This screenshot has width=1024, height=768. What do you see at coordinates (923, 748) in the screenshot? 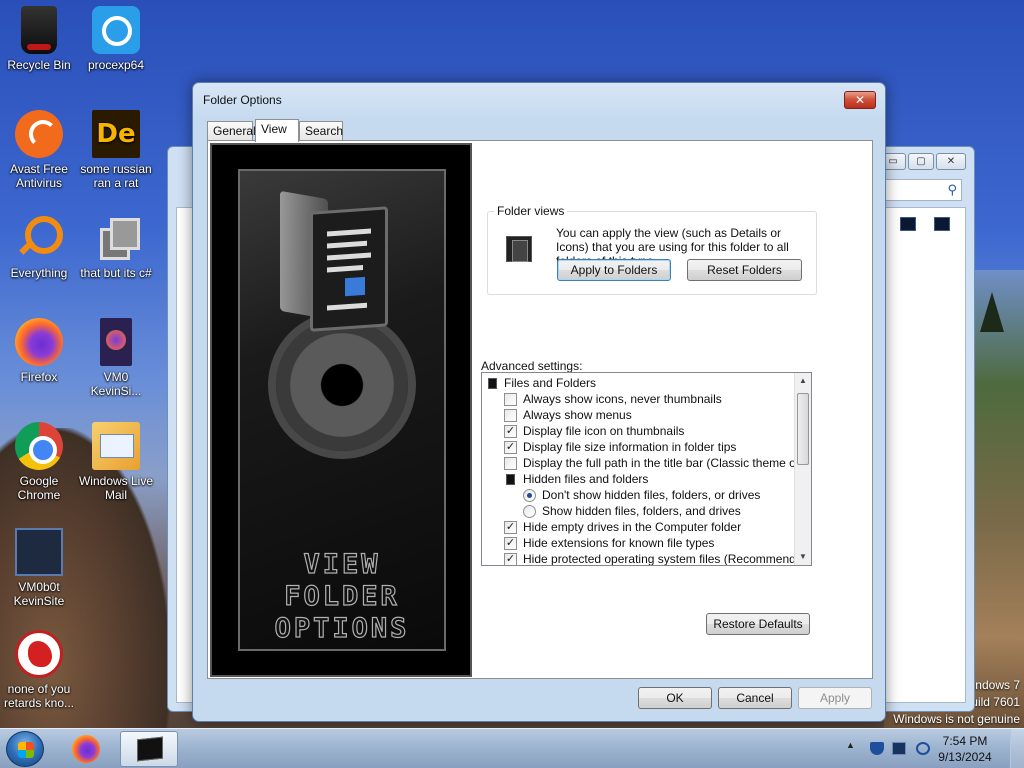
I see `volume-icon` at bounding box center [923, 748].